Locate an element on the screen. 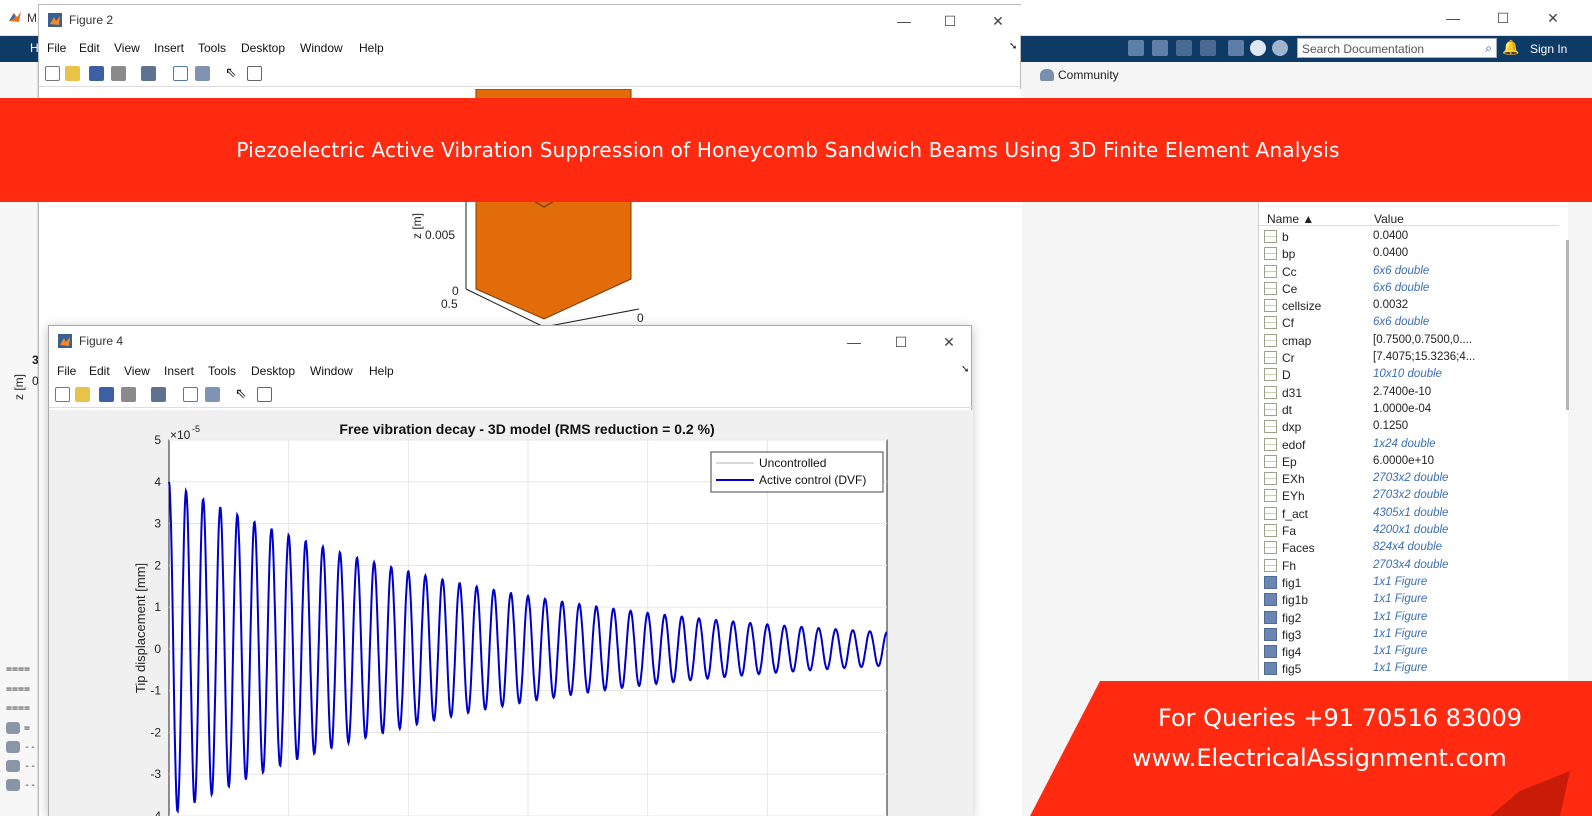  fig4-close-button: ✕ is located at coordinates (949, 342).